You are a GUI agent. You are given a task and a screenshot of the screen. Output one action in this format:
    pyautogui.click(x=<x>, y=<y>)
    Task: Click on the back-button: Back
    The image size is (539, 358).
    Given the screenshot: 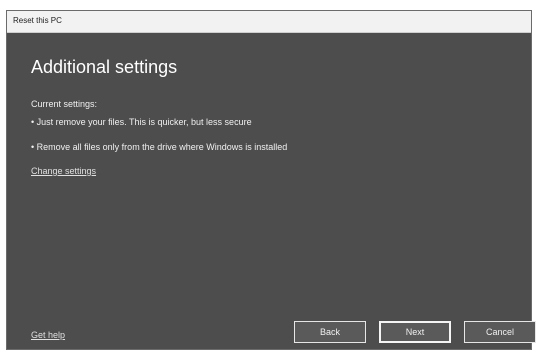 What is the action you would take?
    pyautogui.click(x=330, y=332)
    